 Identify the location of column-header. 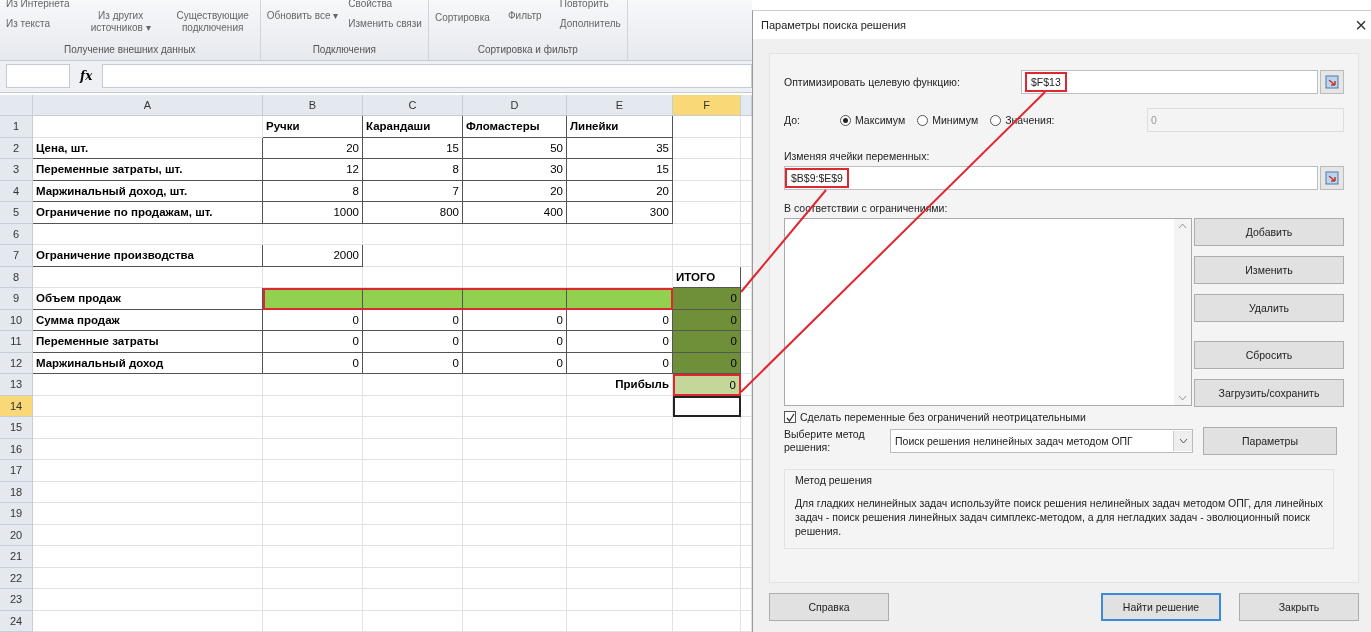
(746, 105).